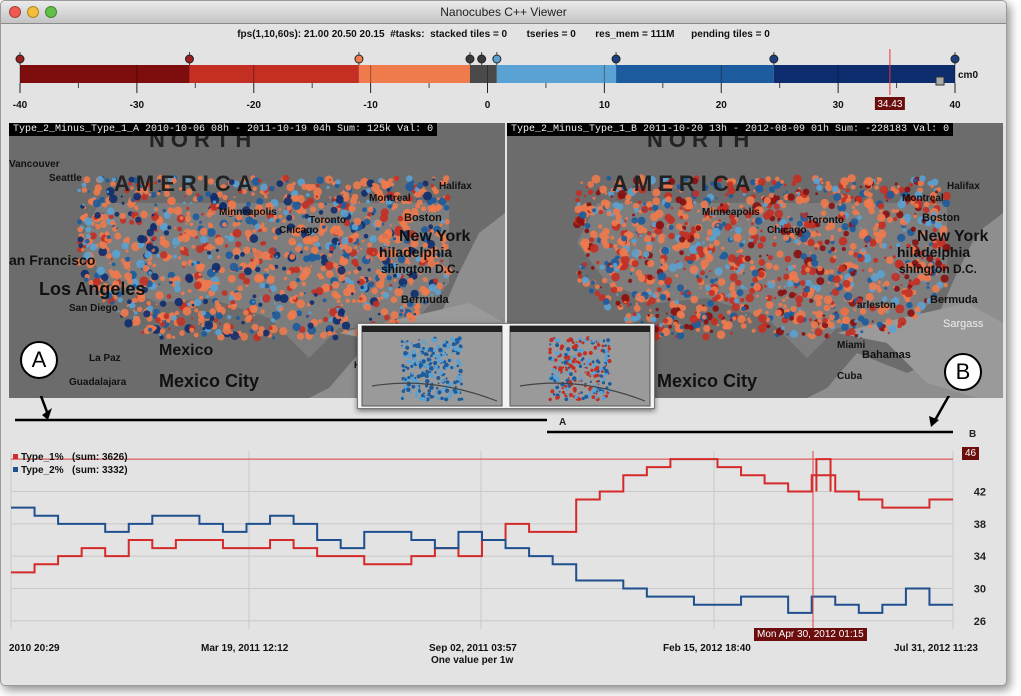 Image resolution: width=1021 pixels, height=696 pixels. What do you see at coordinates (39, 360) in the screenshot?
I see `annotation-a-circle: A` at bounding box center [39, 360].